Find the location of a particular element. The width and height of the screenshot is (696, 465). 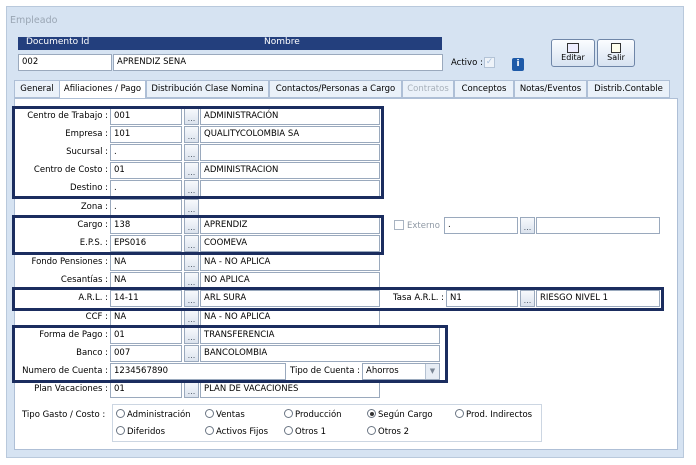

externo-desc is located at coordinates (598, 225).